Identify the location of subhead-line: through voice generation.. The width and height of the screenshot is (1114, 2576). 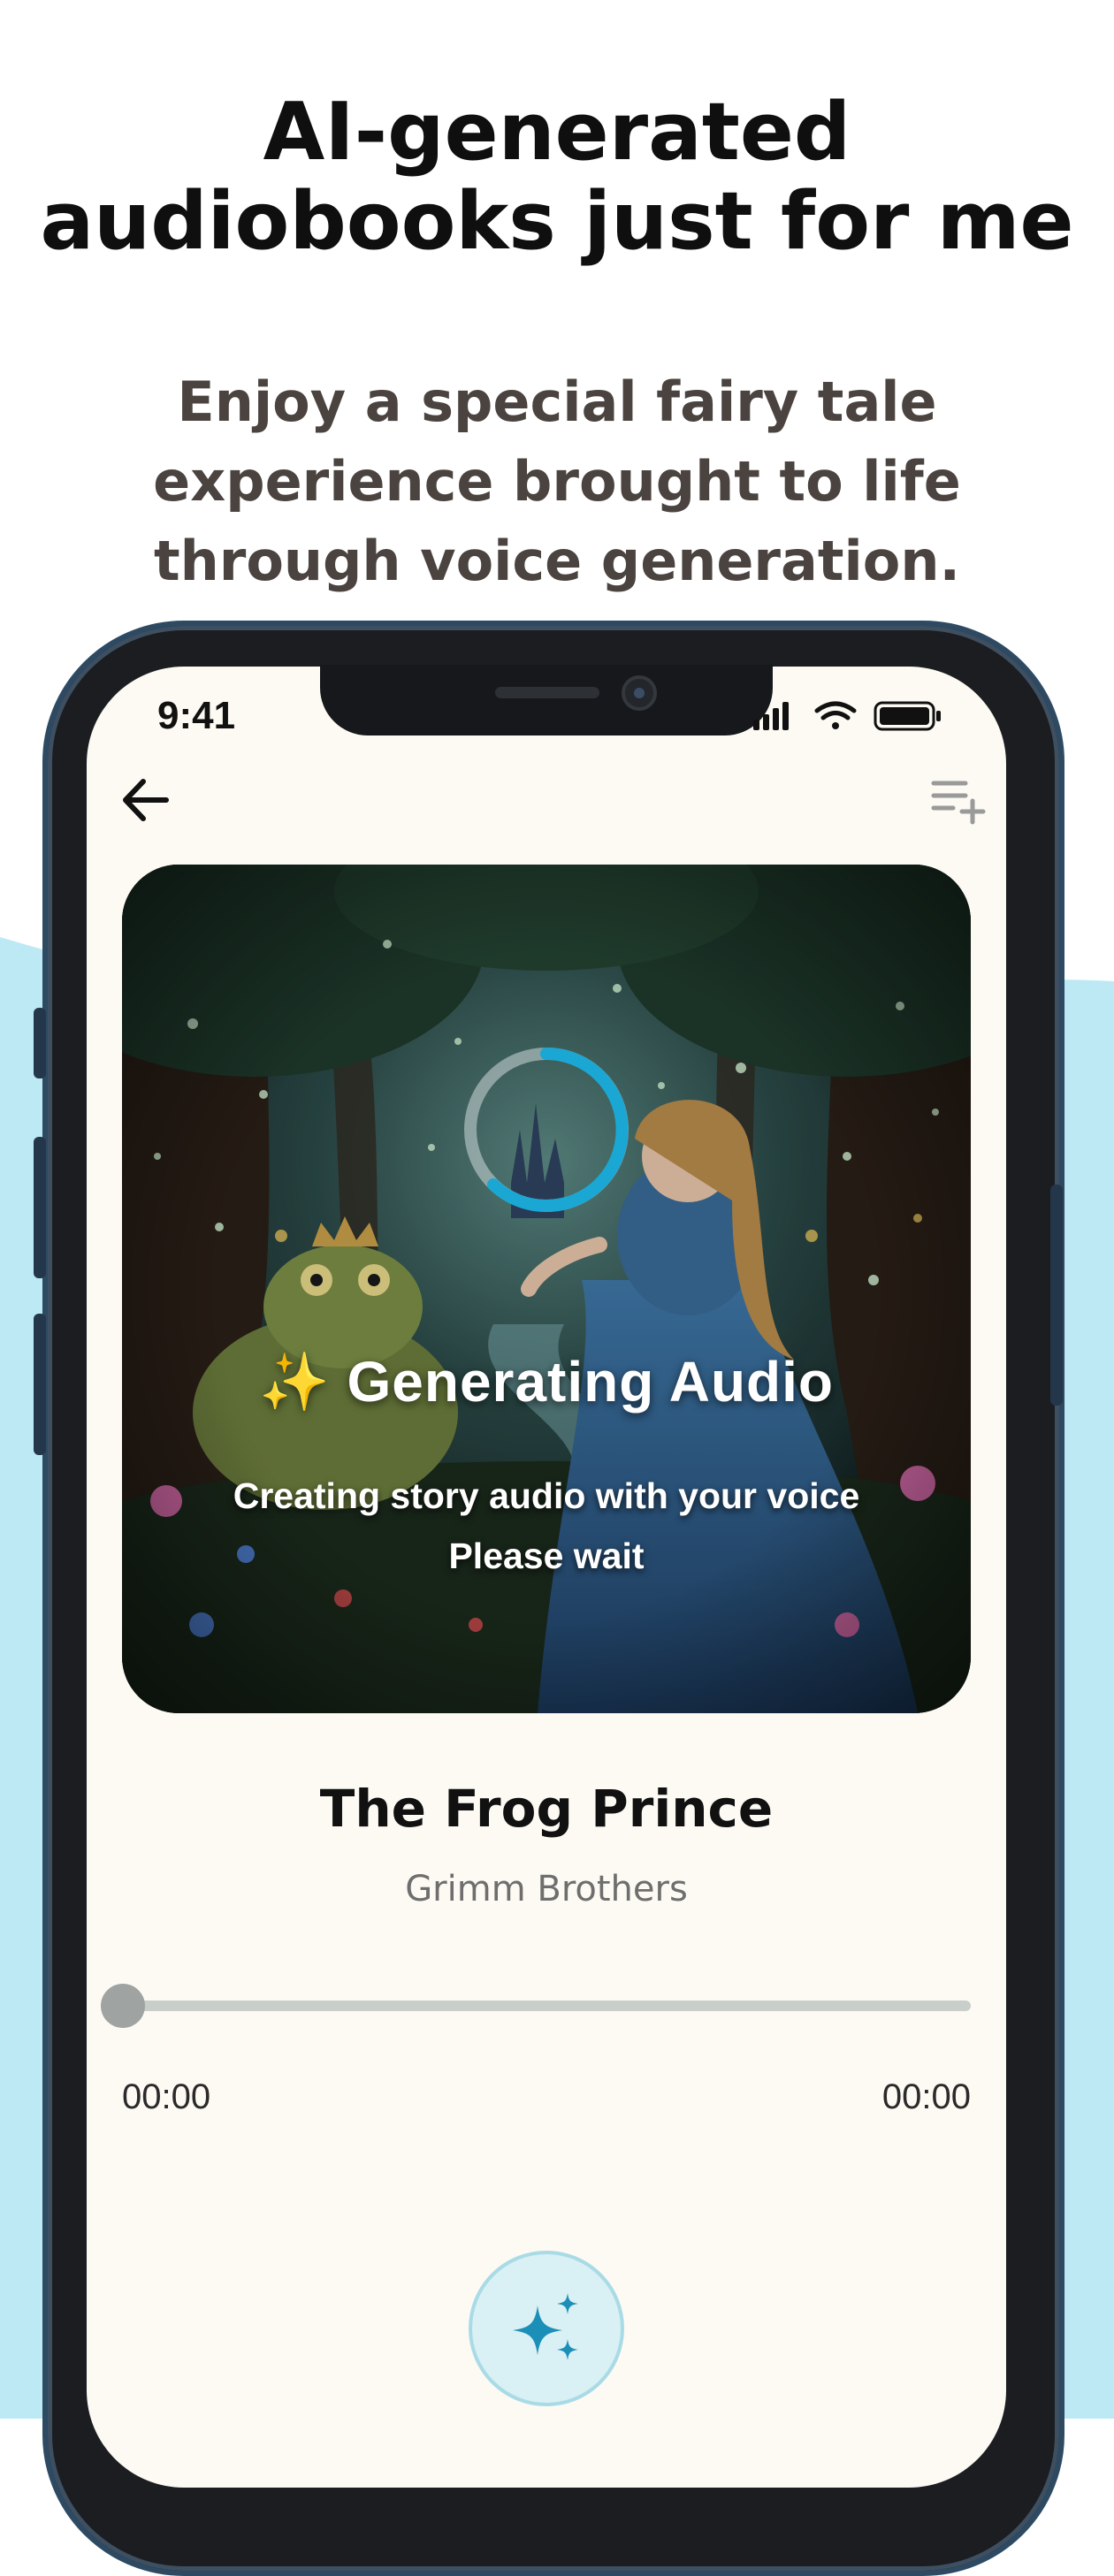
(557, 560).